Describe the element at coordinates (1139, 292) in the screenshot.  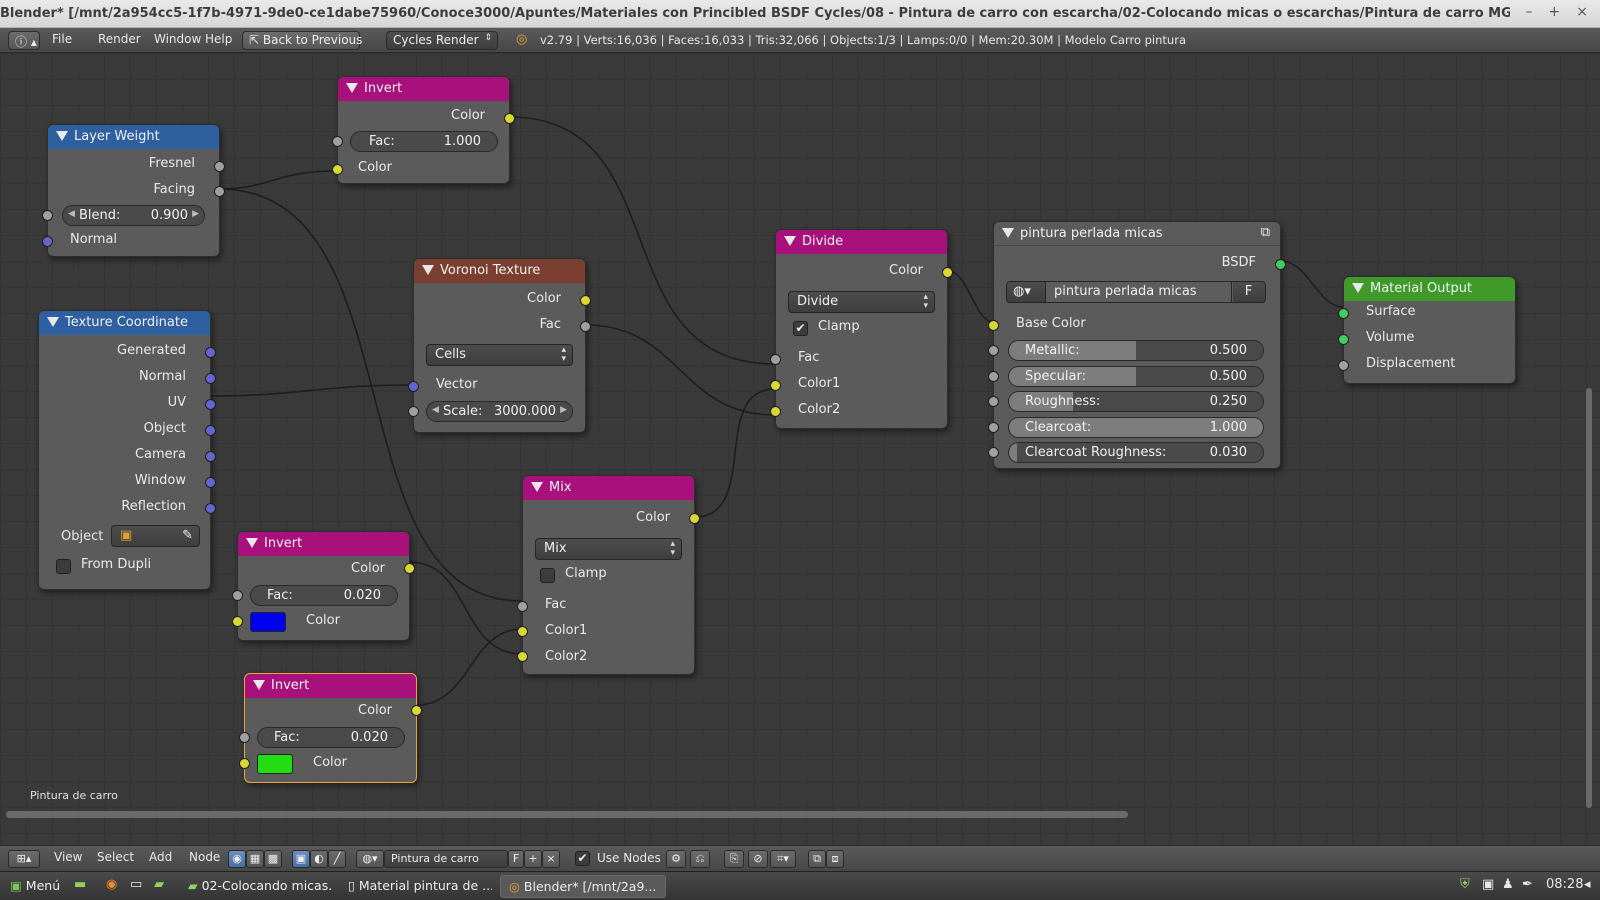
I see `material-name-field: pintura perlada micas` at that location.